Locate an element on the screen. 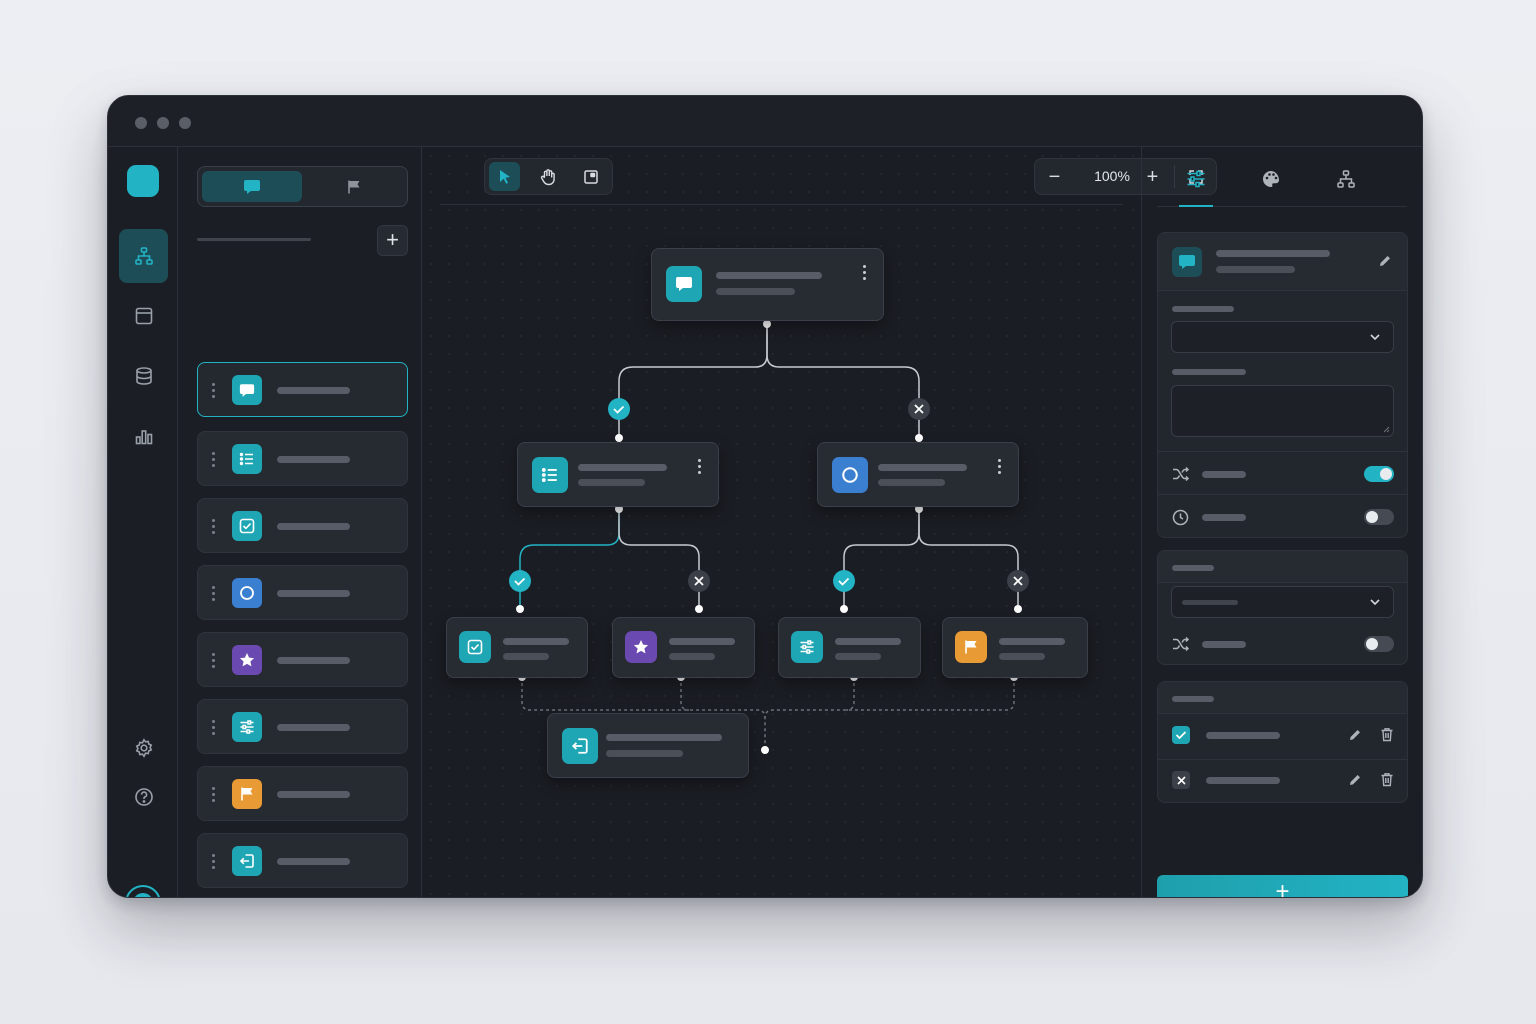 Image resolution: width=1536 pixels, height=1024 pixels. palette-item-rating is located at coordinates (302, 659).